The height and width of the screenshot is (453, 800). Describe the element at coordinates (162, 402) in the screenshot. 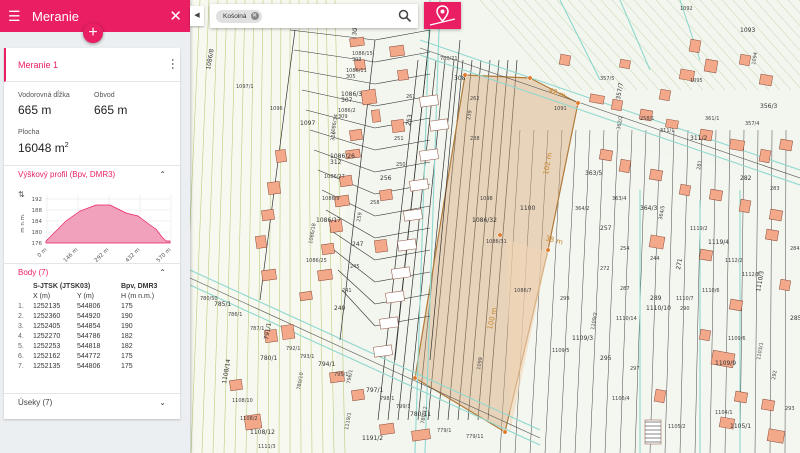

I see `chevron-down-icon: ⌄` at that location.